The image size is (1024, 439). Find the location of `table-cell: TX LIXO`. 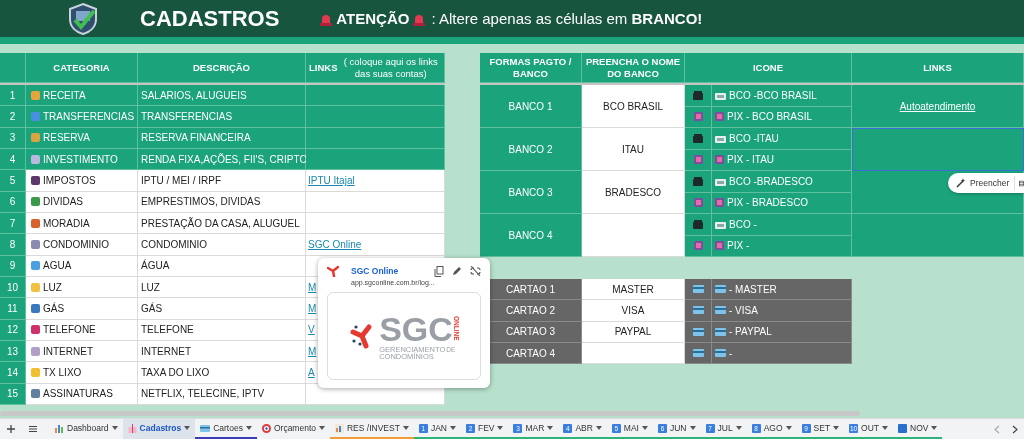

table-cell: TX LIXO is located at coordinates (82, 373).